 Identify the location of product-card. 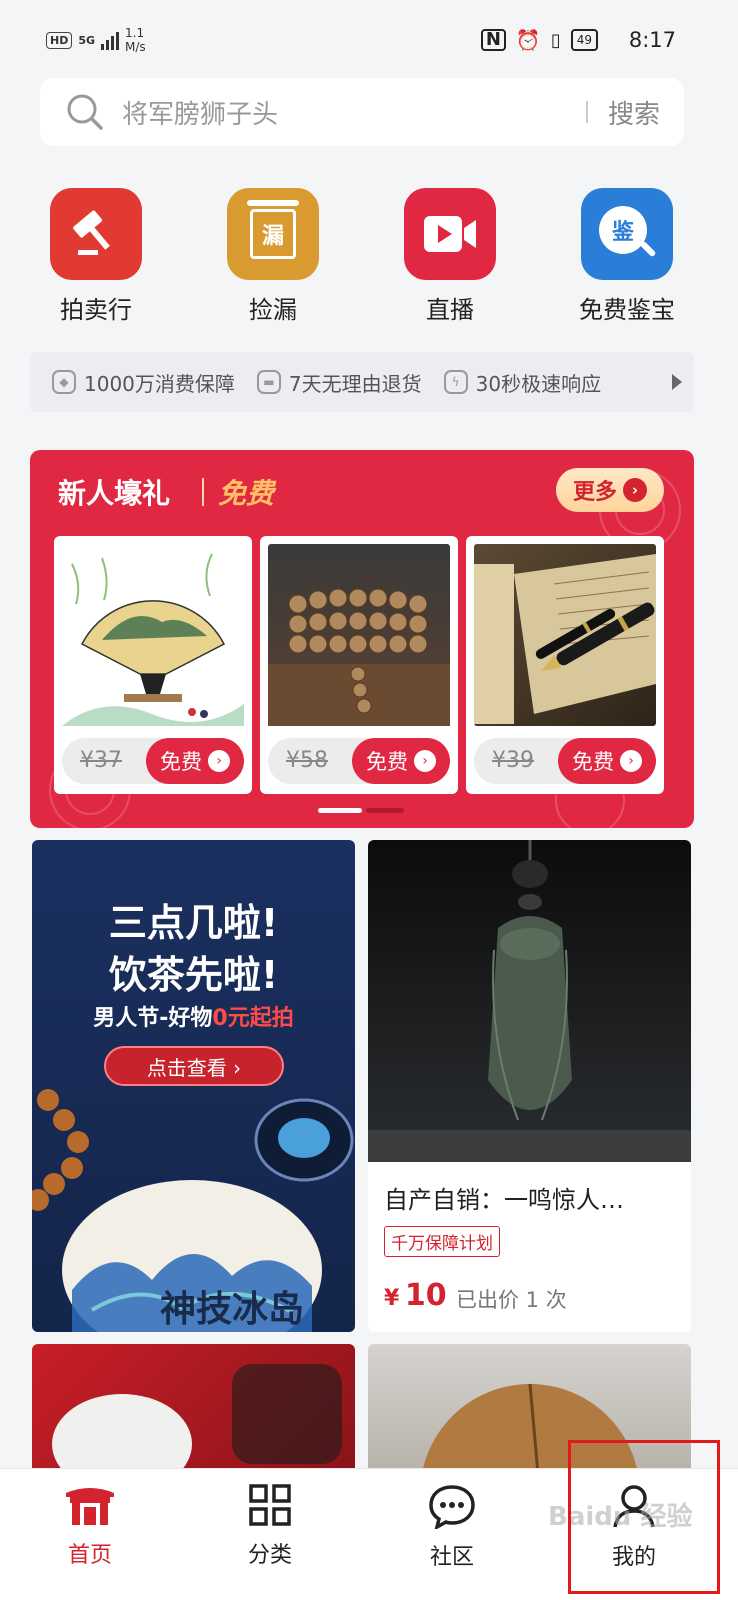
(193, 1409).